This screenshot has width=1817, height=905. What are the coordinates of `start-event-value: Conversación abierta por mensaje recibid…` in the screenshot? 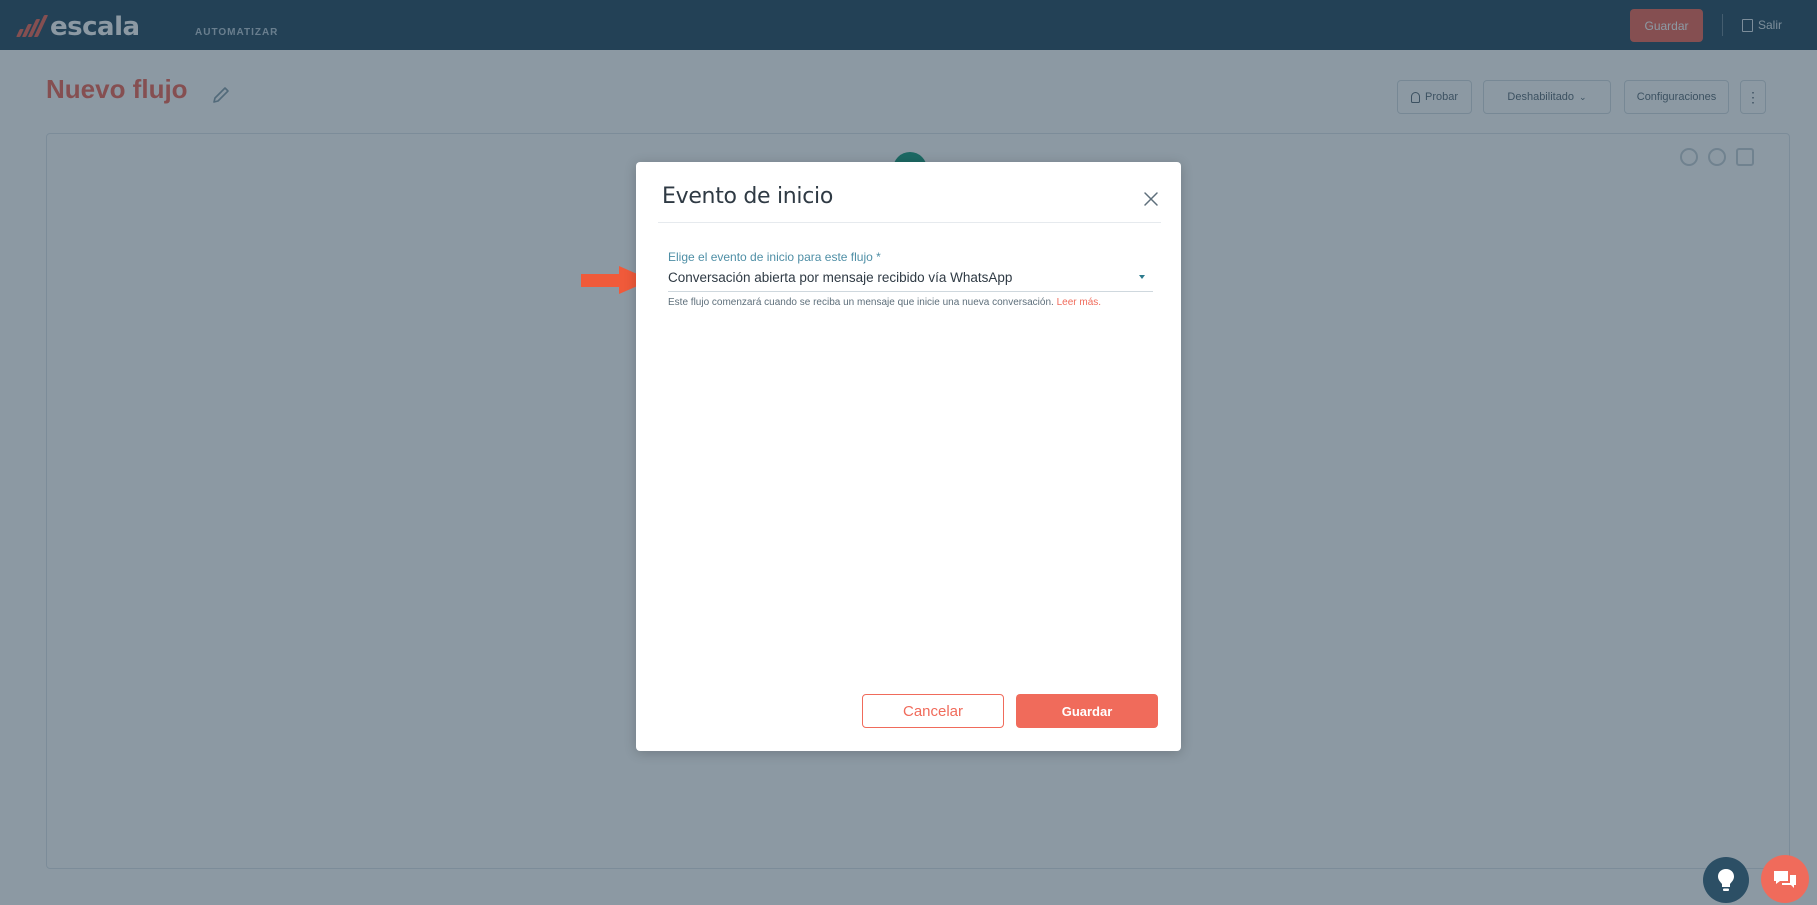 It's located at (840, 277).